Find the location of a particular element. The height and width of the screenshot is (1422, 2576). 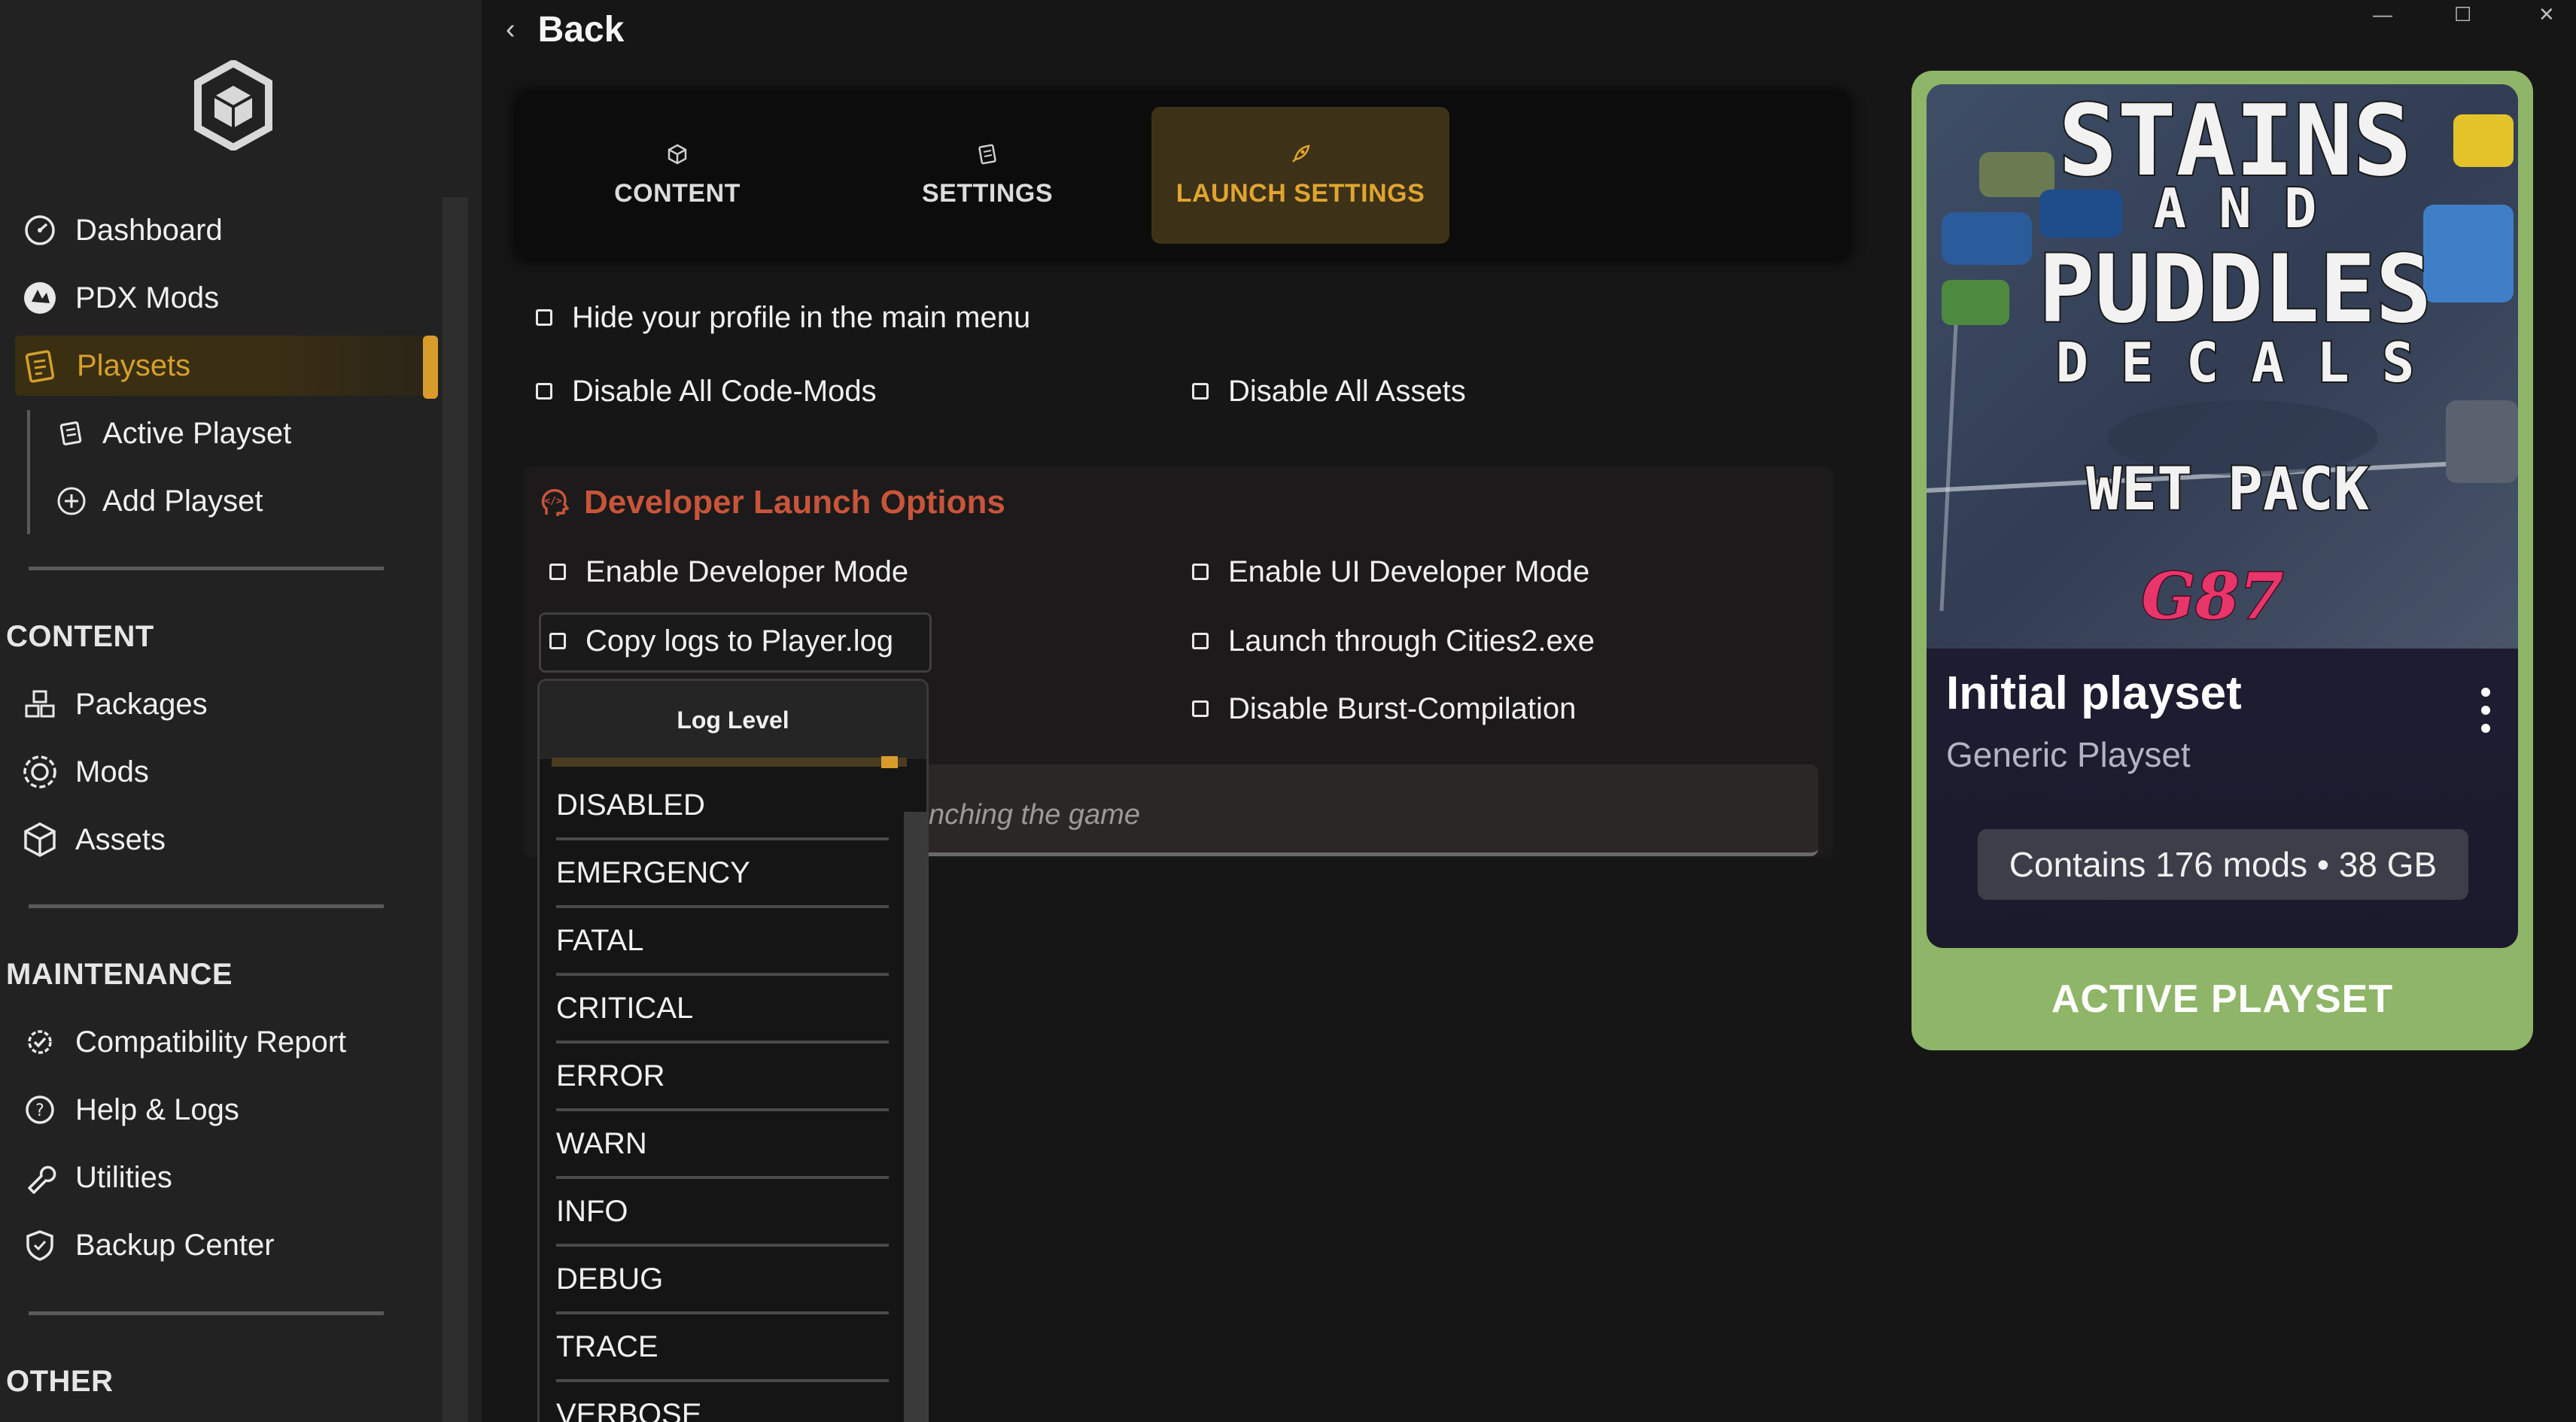

sidebar-item-pdx-mods: PDX Mods is located at coordinates (120, 298).